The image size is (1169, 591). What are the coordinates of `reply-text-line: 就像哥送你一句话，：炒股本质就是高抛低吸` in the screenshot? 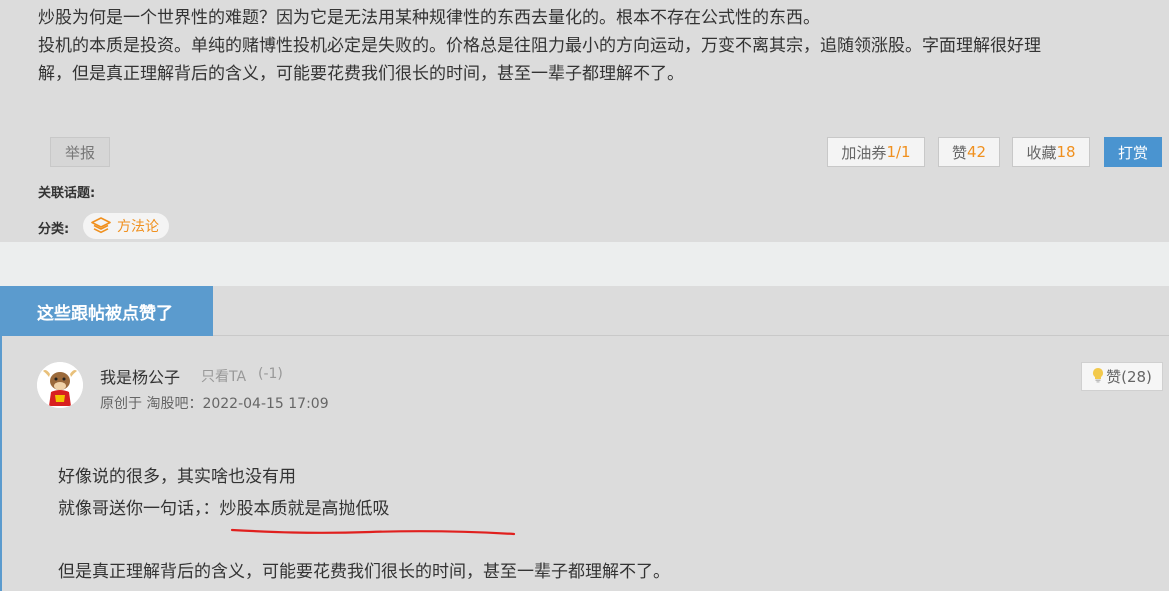 It's located at (224, 509).